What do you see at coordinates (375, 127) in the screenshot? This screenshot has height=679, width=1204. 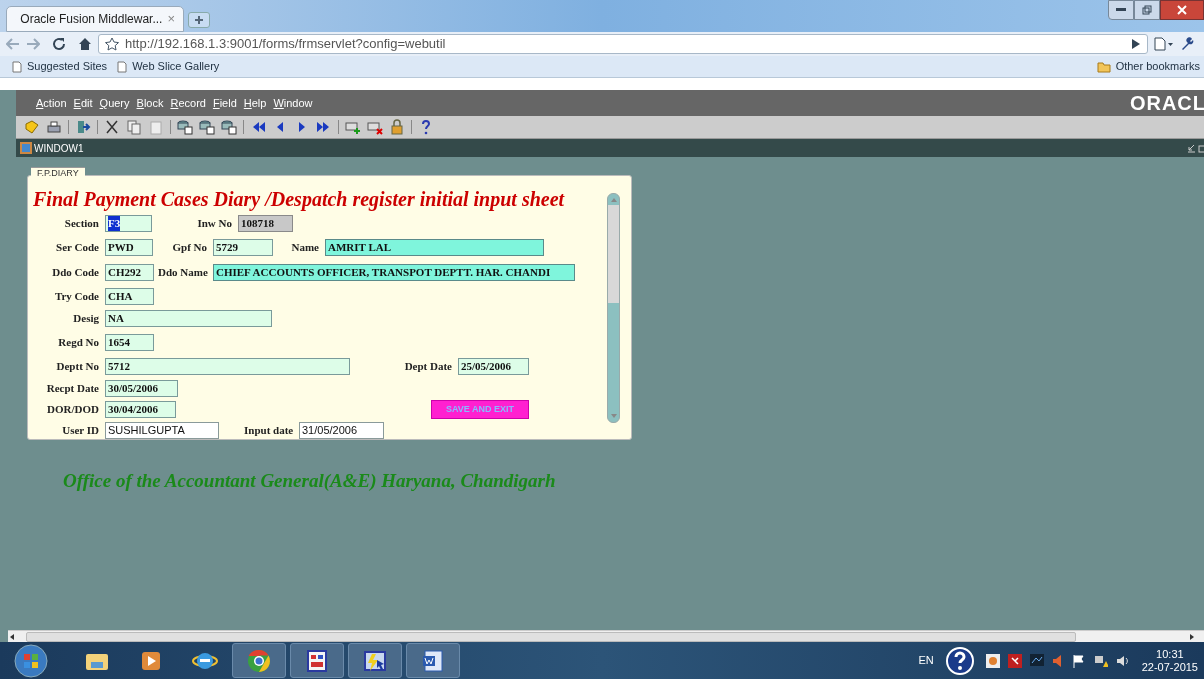 I see `delete-record-icon` at bounding box center [375, 127].